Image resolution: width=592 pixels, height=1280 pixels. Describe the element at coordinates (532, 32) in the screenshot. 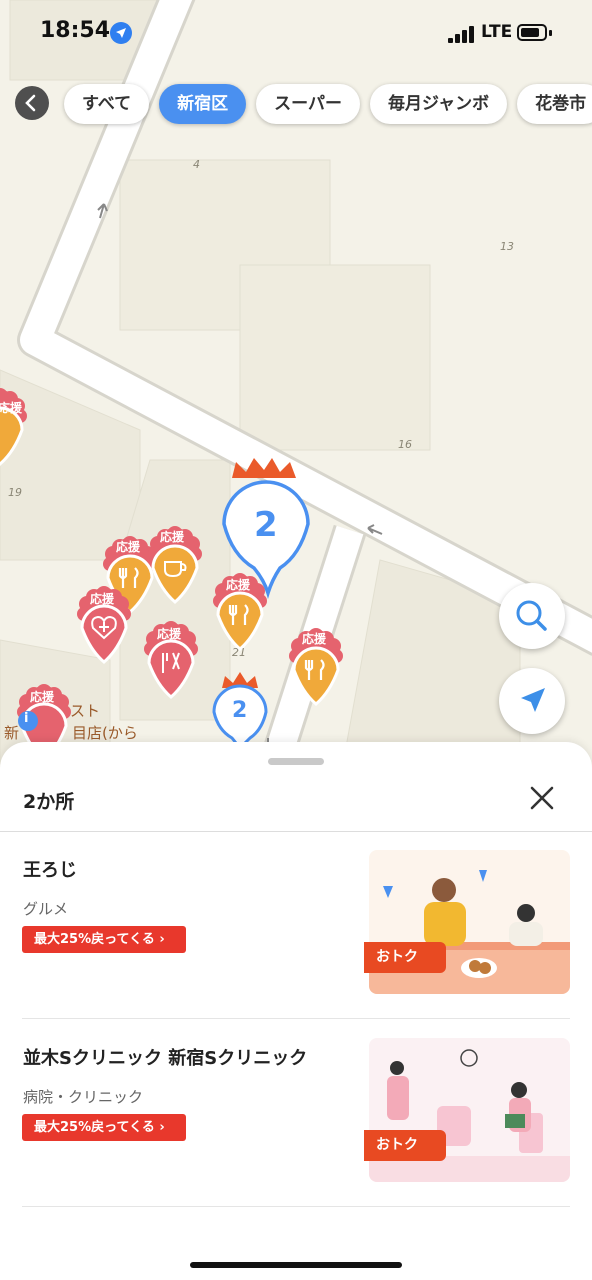

I see `battery-icon` at that location.